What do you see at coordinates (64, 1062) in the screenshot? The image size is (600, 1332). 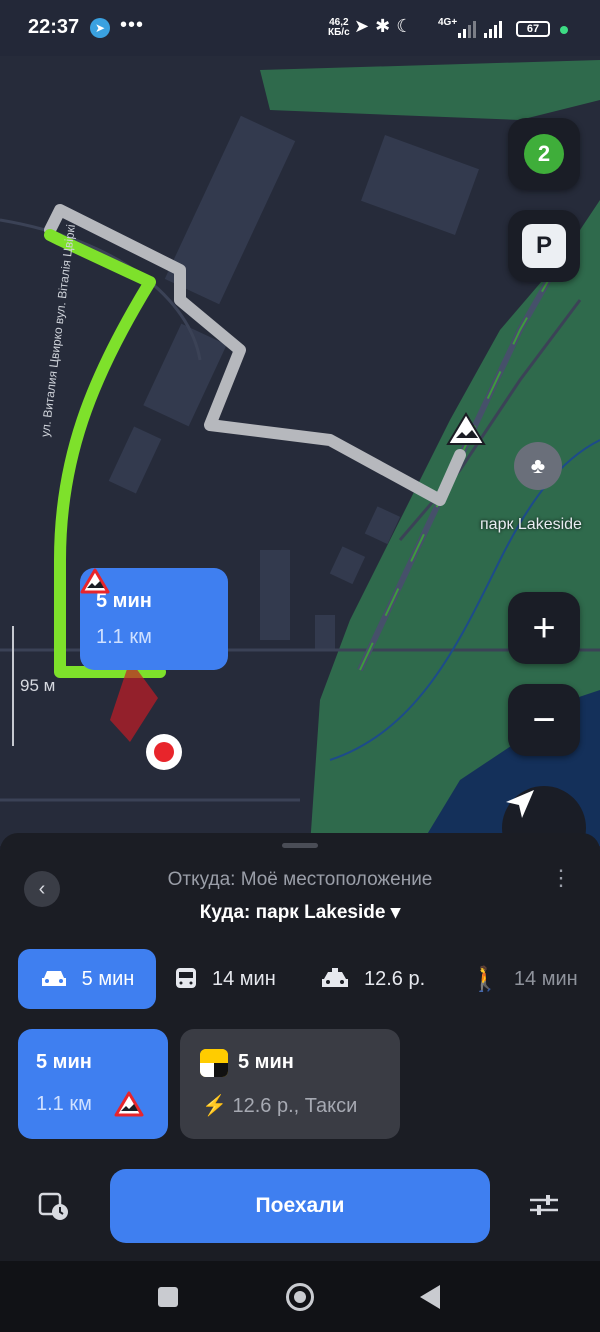 I see `route-option-time: 5 мин` at bounding box center [64, 1062].